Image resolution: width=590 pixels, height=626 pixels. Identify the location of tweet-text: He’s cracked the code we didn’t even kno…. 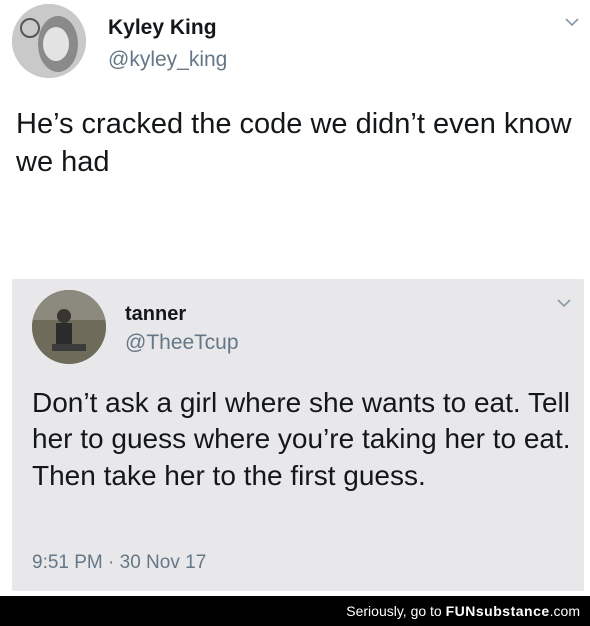
(294, 143).